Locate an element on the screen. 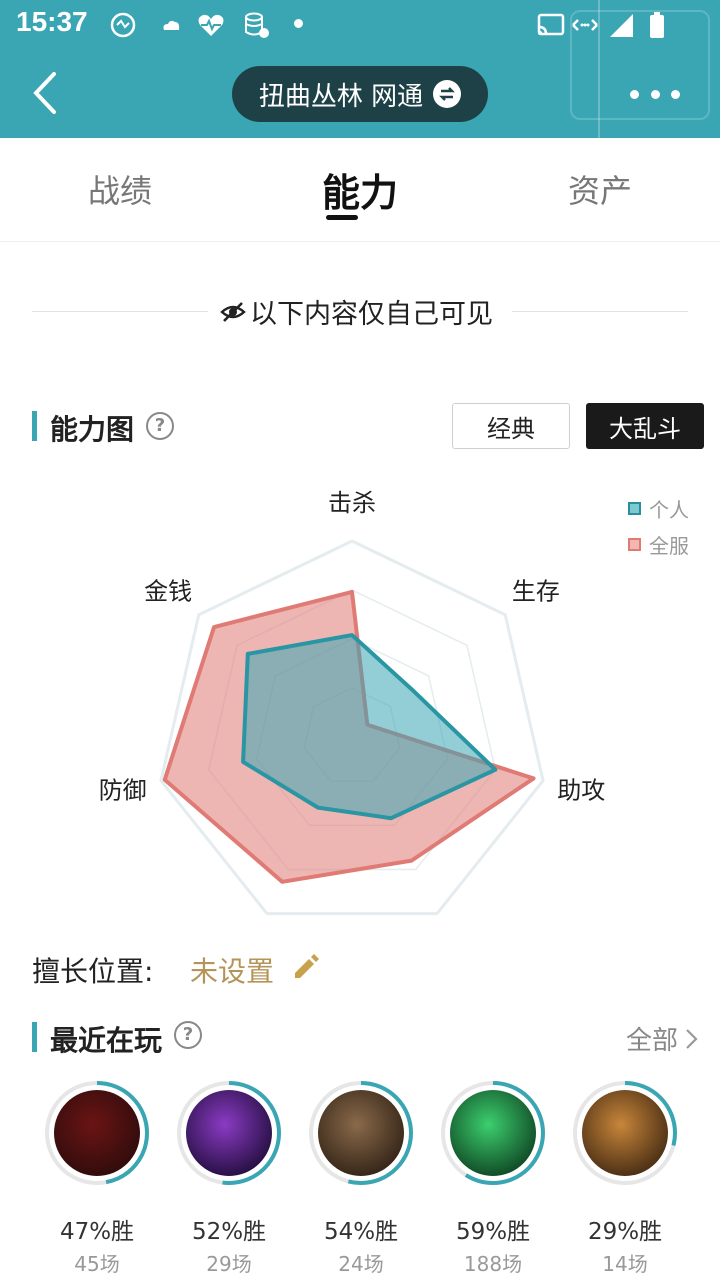 The image size is (720, 1280). status-bar: 15:37 is located at coordinates (360, 25).